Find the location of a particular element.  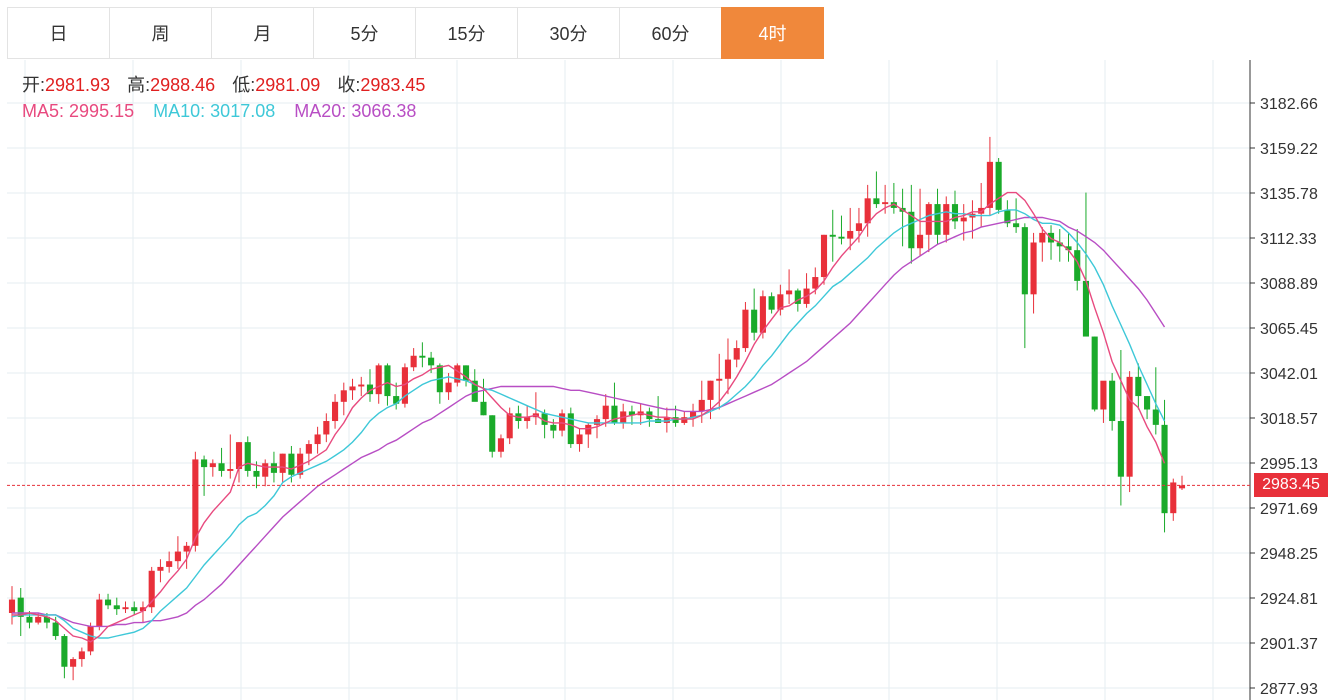

ma10-value: 3017.08 is located at coordinates (243, 111).